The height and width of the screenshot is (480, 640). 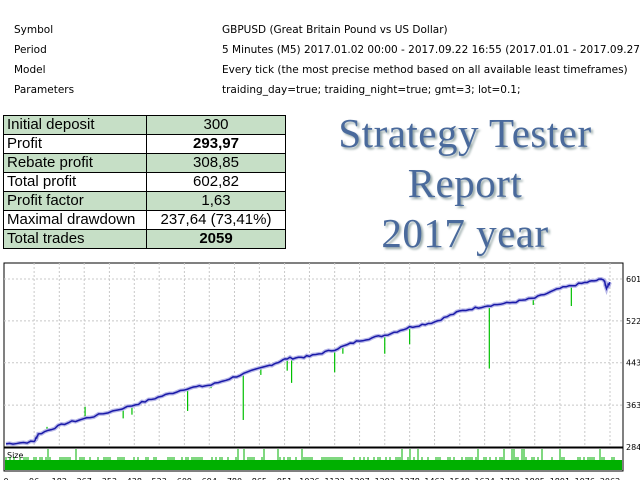 What do you see at coordinates (633, 405) in the screenshot?
I see `y-tick-label: 363` at bounding box center [633, 405].